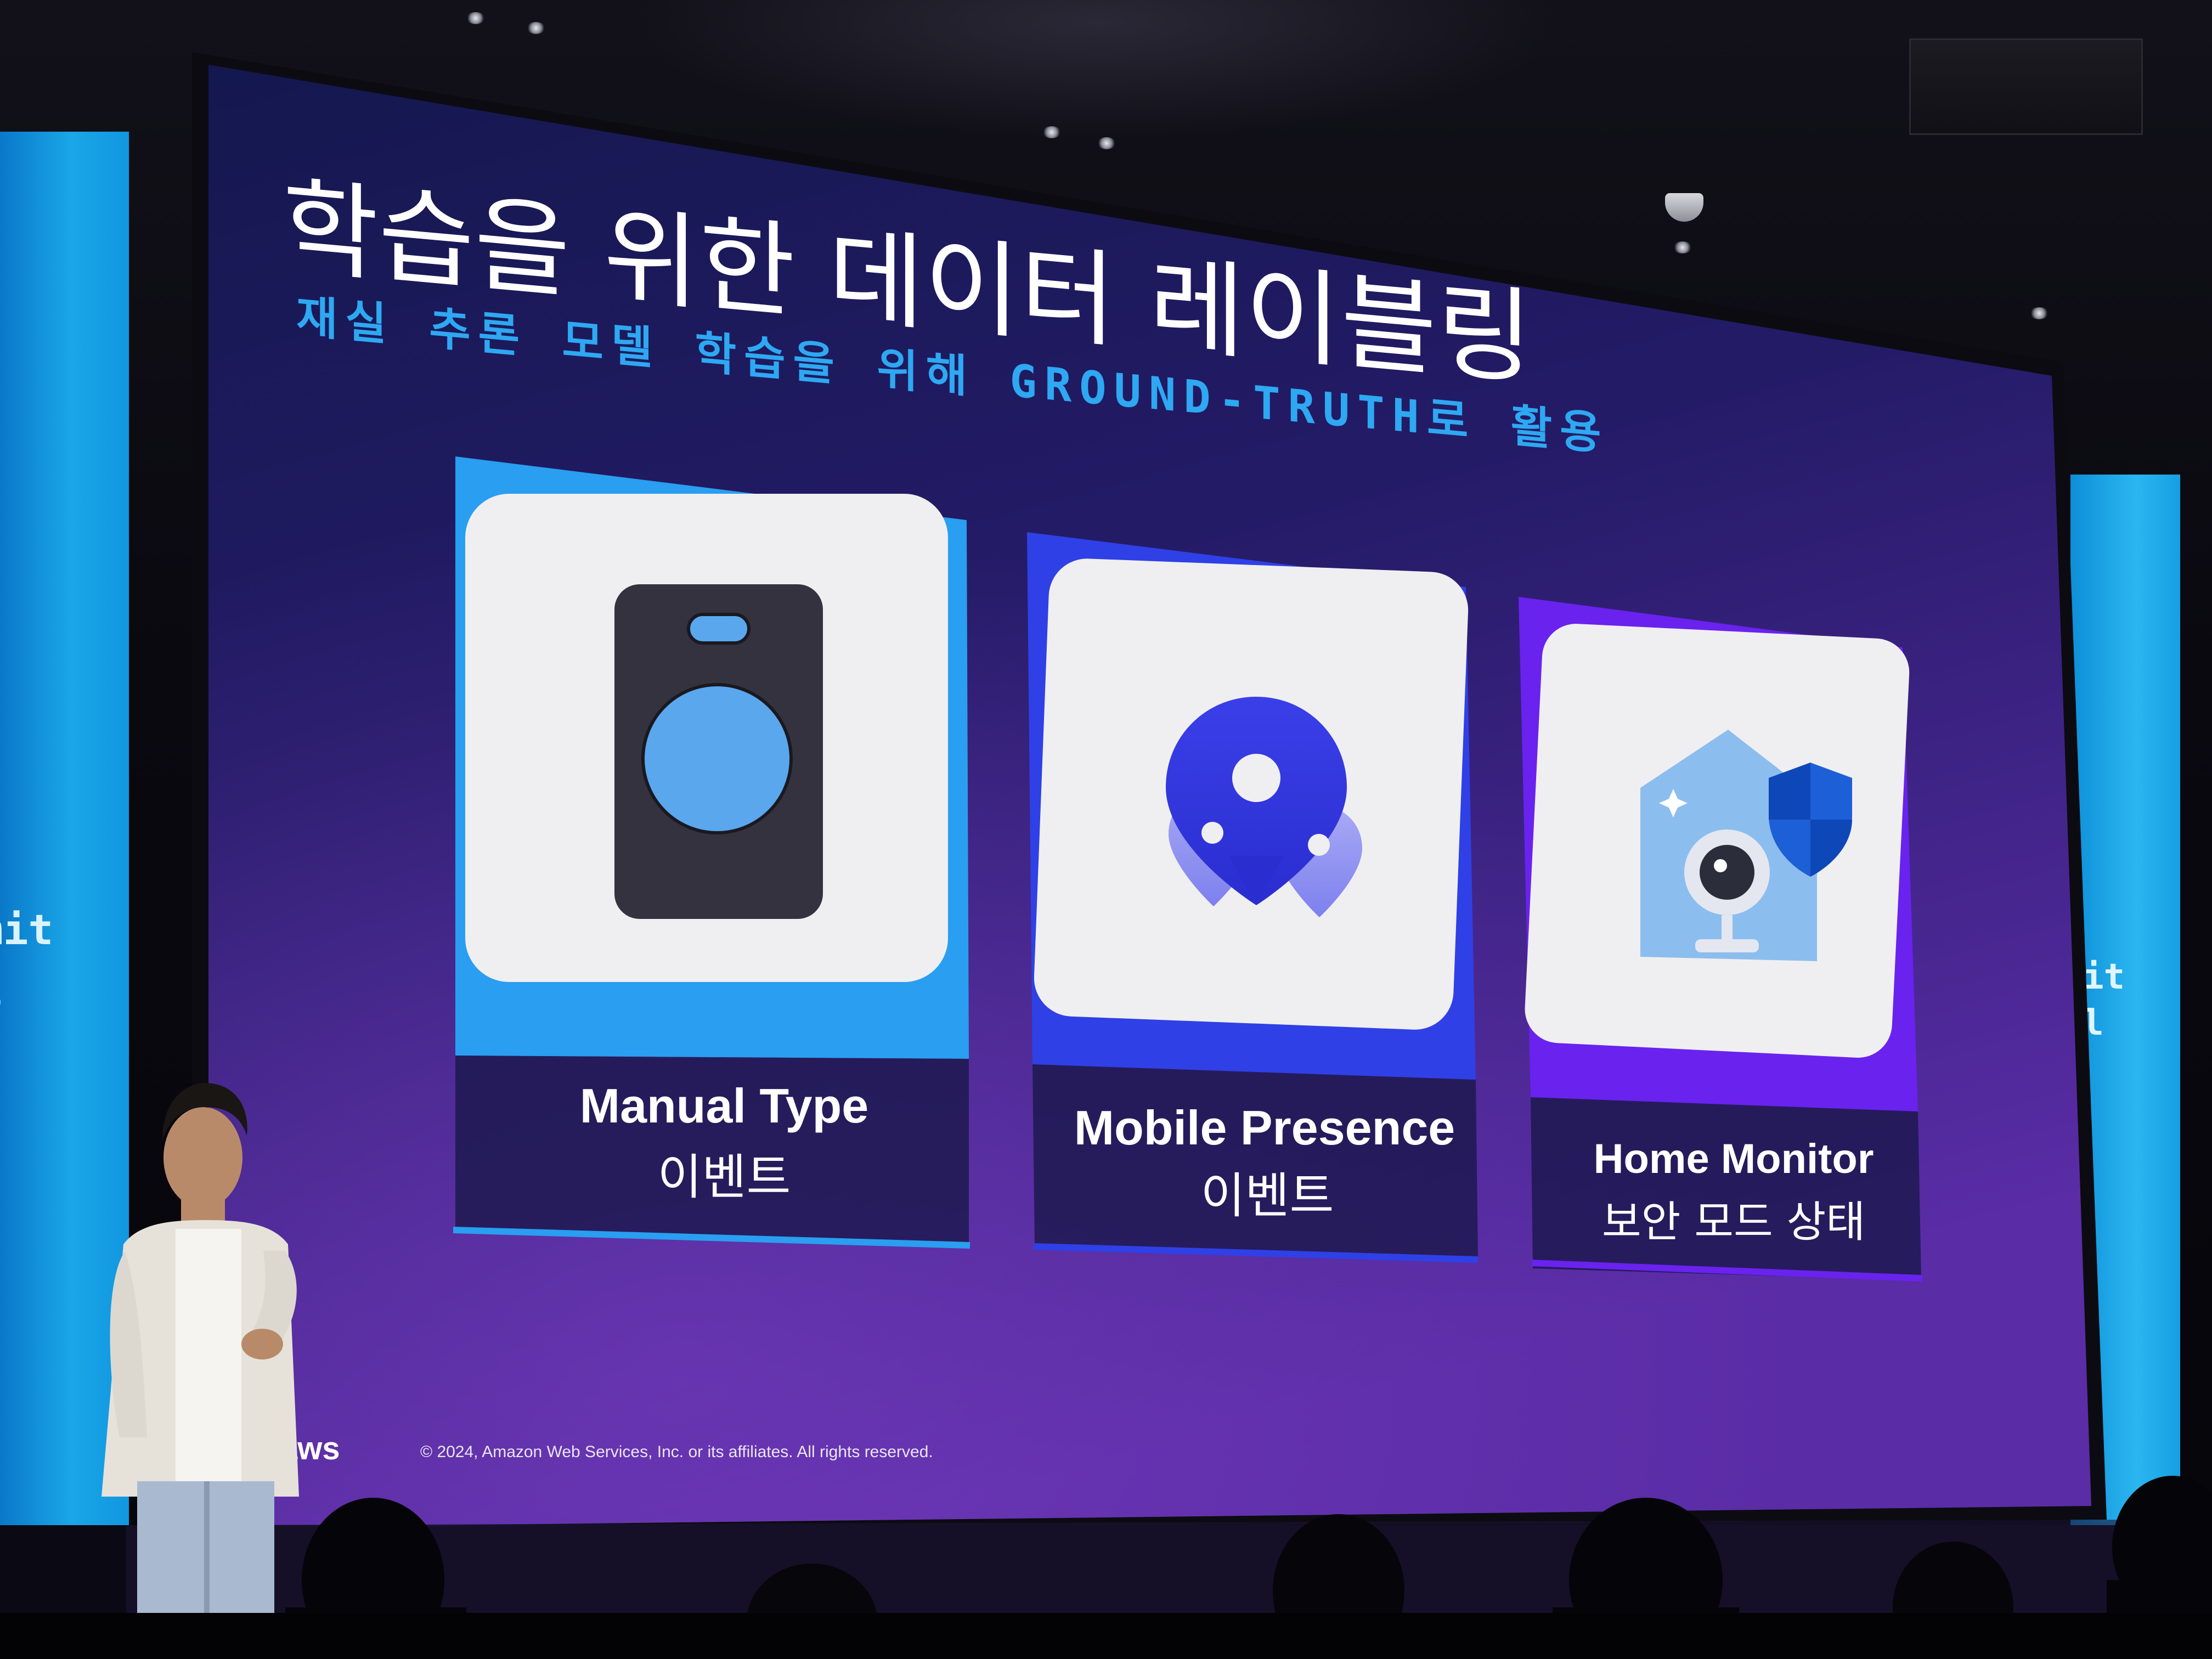 This screenshot has height=1659, width=2212. I want to click on aws-logo: aws, so click(310, 1448).